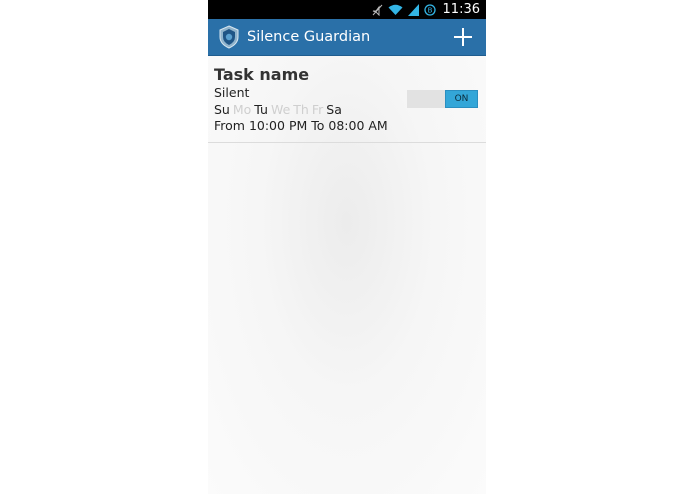  Describe the element at coordinates (261, 109) in the screenshot. I see `day-tu: Tu` at that location.